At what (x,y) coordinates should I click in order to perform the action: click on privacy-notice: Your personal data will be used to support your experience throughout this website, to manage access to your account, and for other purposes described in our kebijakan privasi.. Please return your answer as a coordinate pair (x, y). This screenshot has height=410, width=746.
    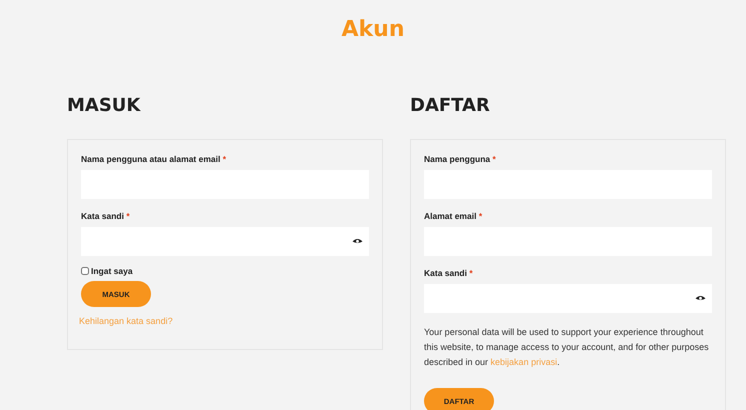
    Looking at the image, I should click on (567, 347).